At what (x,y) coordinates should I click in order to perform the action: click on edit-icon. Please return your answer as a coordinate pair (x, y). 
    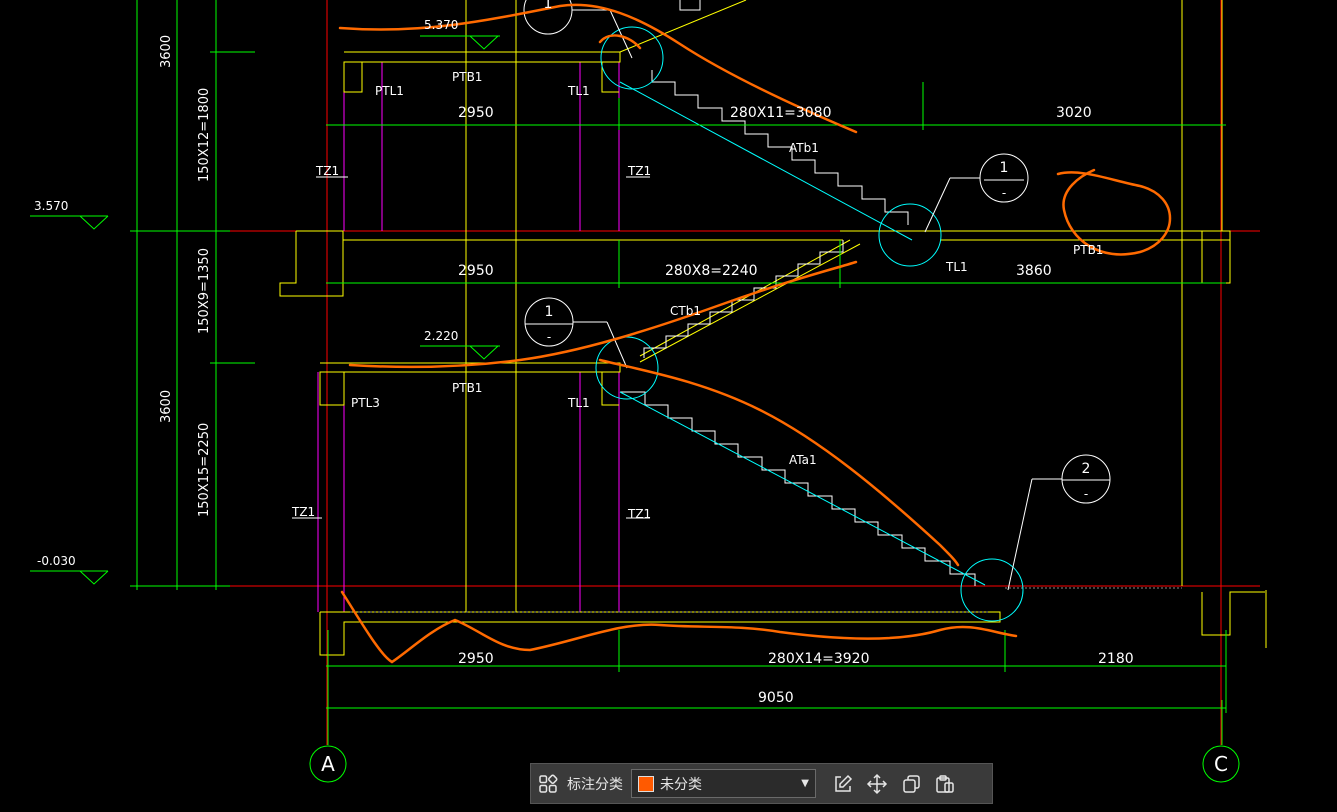
    Looking at the image, I should click on (843, 784).